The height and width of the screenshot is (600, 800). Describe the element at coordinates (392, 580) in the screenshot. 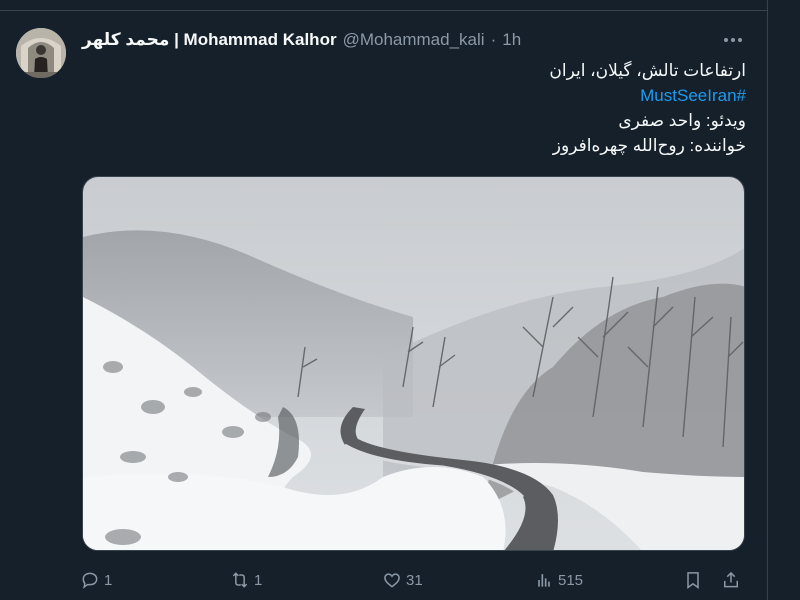

I see `heart-icon` at that location.